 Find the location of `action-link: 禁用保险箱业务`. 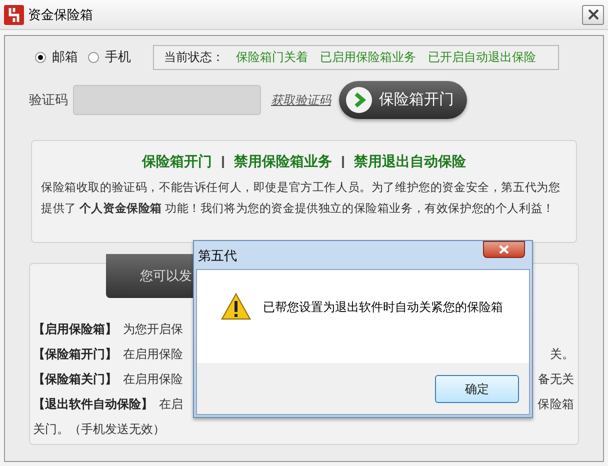

action-link: 禁用保险箱业务 is located at coordinates (283, 161).